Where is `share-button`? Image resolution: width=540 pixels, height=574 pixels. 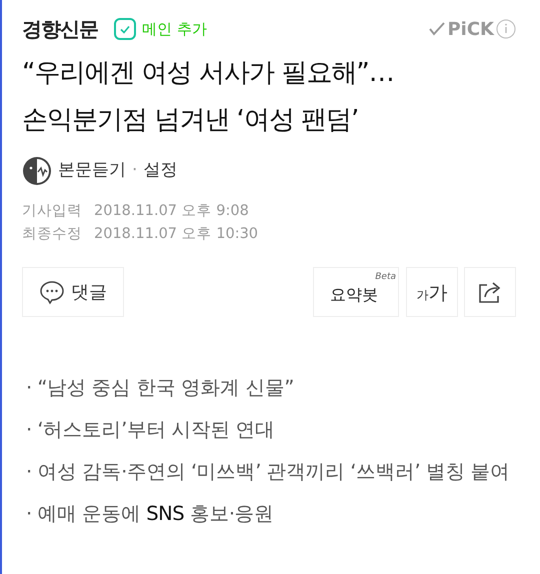
share-button is located at coordinates (490, 292).